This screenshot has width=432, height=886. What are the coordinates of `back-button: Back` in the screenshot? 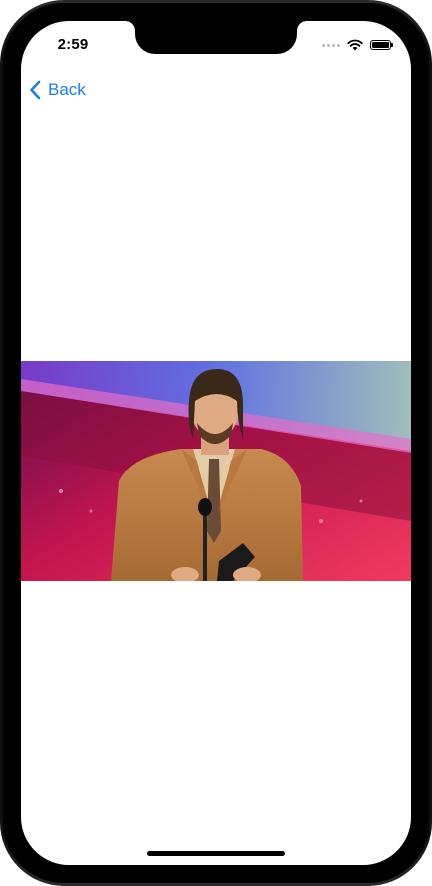 It's located at (57, 90).